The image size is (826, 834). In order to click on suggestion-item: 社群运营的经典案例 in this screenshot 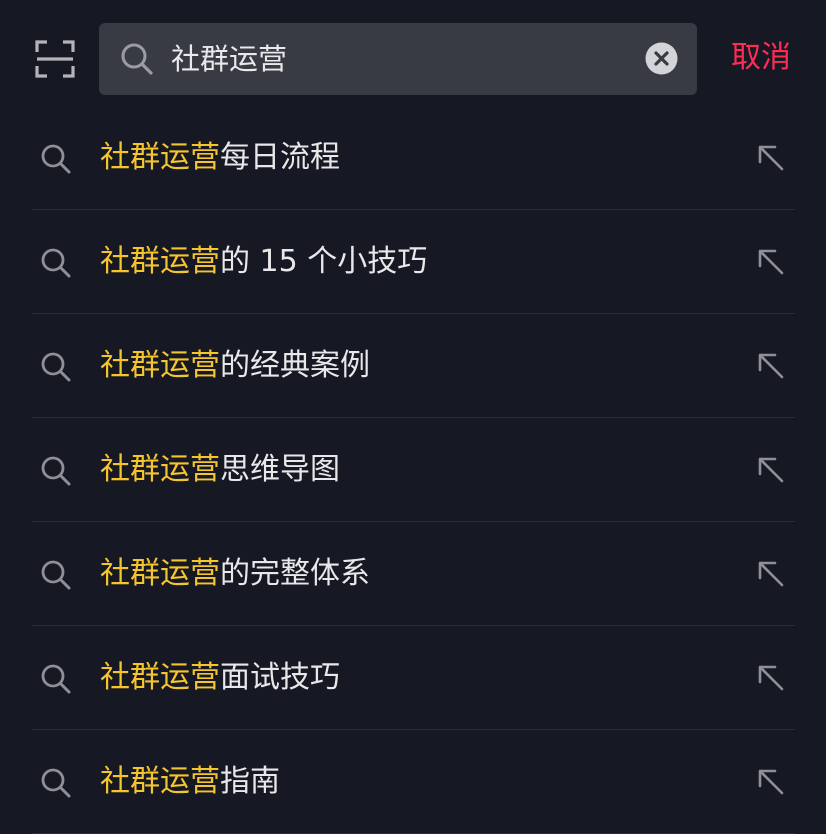, I will do `click(413, 366)`.